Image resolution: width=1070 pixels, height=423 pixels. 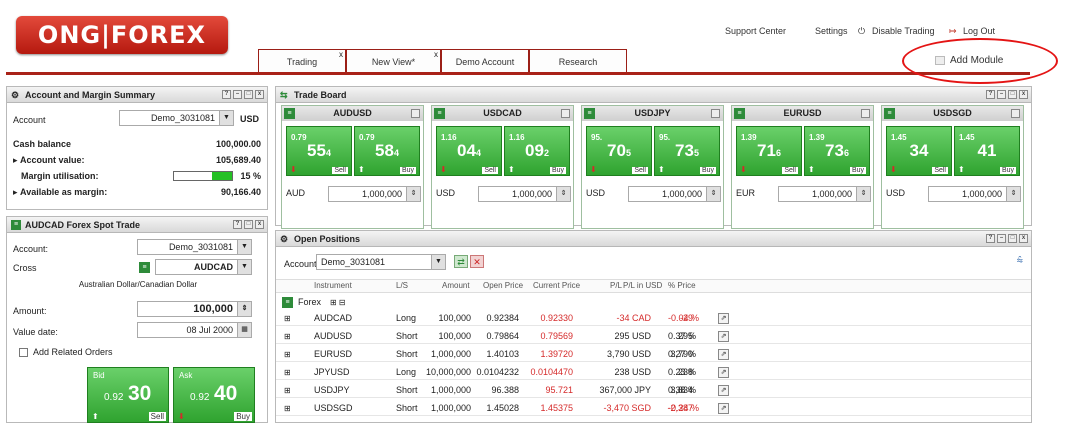 What do you see at coordinates (128, 395) in the screenshot?
I see `sell-button: Bid 0.92 30 ⬆ Sell` at bounding box center [128, 395].